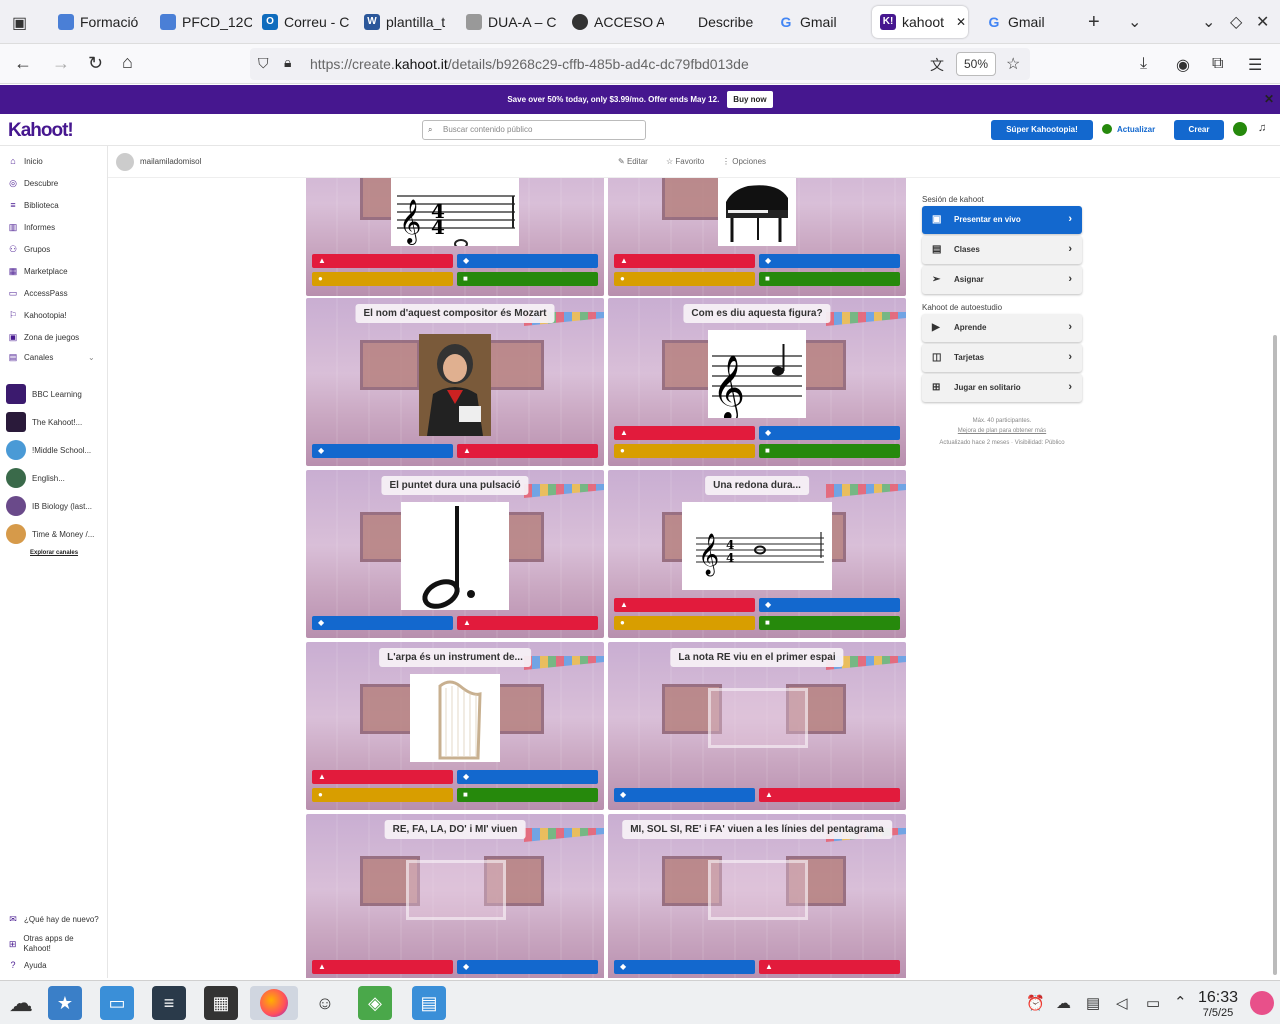 The width and height of the screenshot is (1280, 1024). Describe the element at coordinates (263, 63) in the screenshot. I see `shield-icon: ⛉` at that location.